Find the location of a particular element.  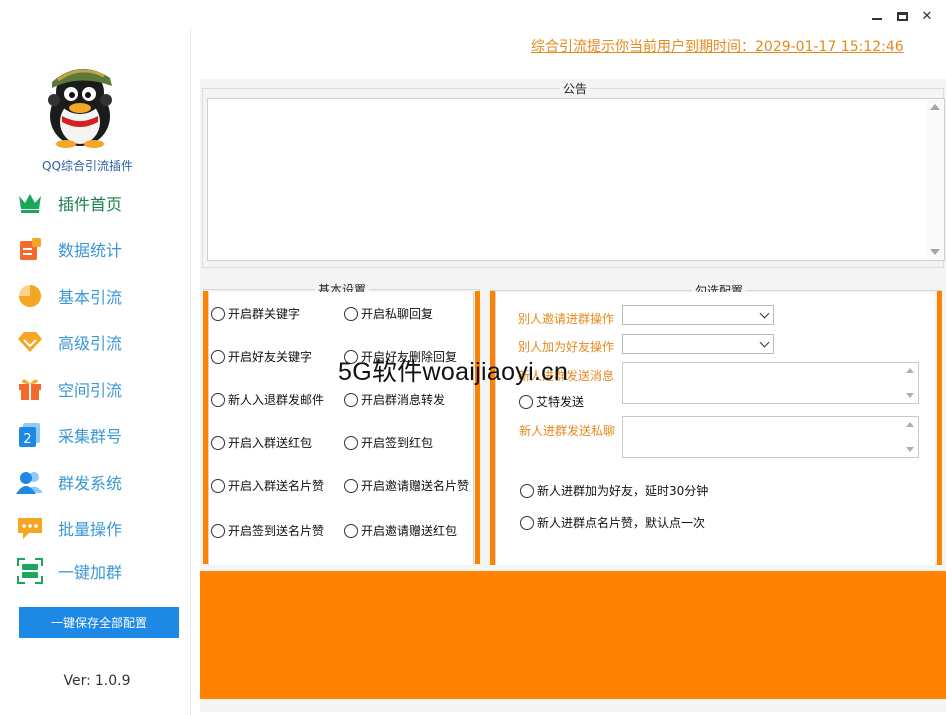

sidebar-item-label: 高级引流 is located at coordinates (90, 343).